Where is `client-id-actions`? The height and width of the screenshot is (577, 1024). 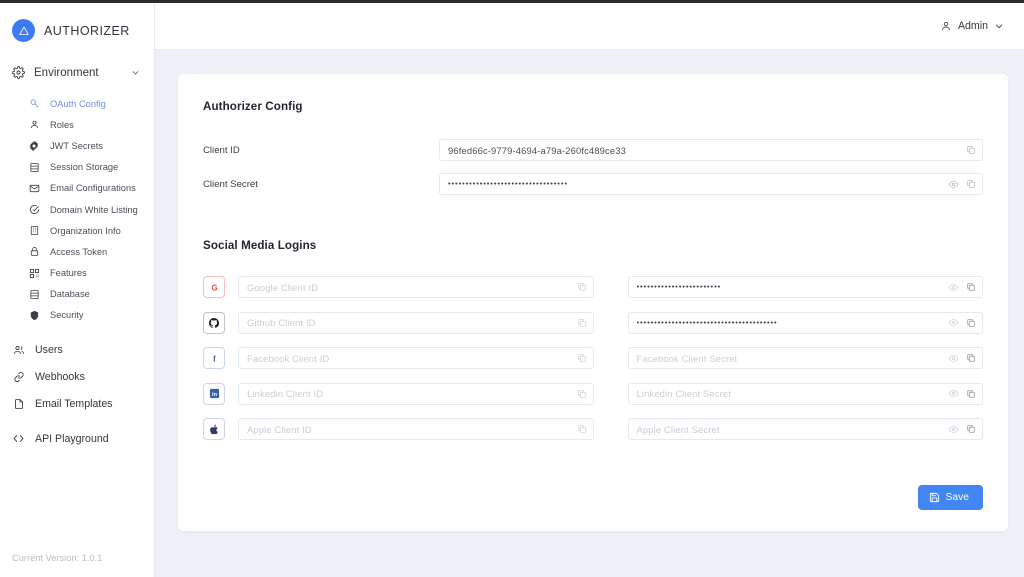
client-id-actions is located at coordinates (971, 150).